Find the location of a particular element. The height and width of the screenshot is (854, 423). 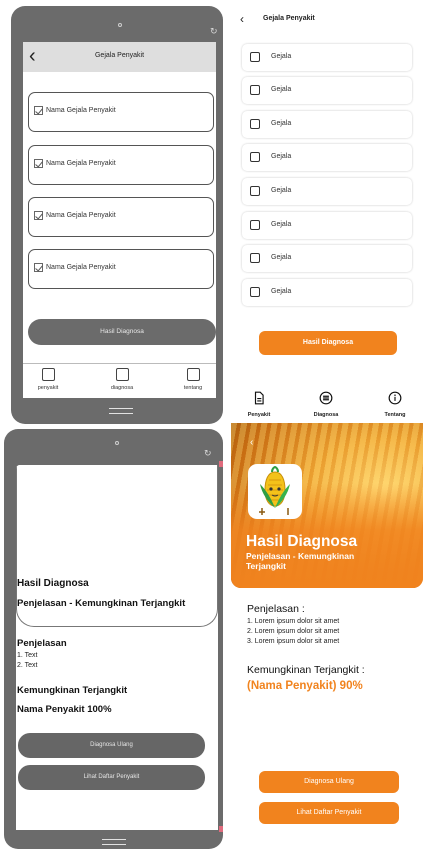

bottom-nav: penyakit diagnosa tentang is located at coordinates (119, 380).